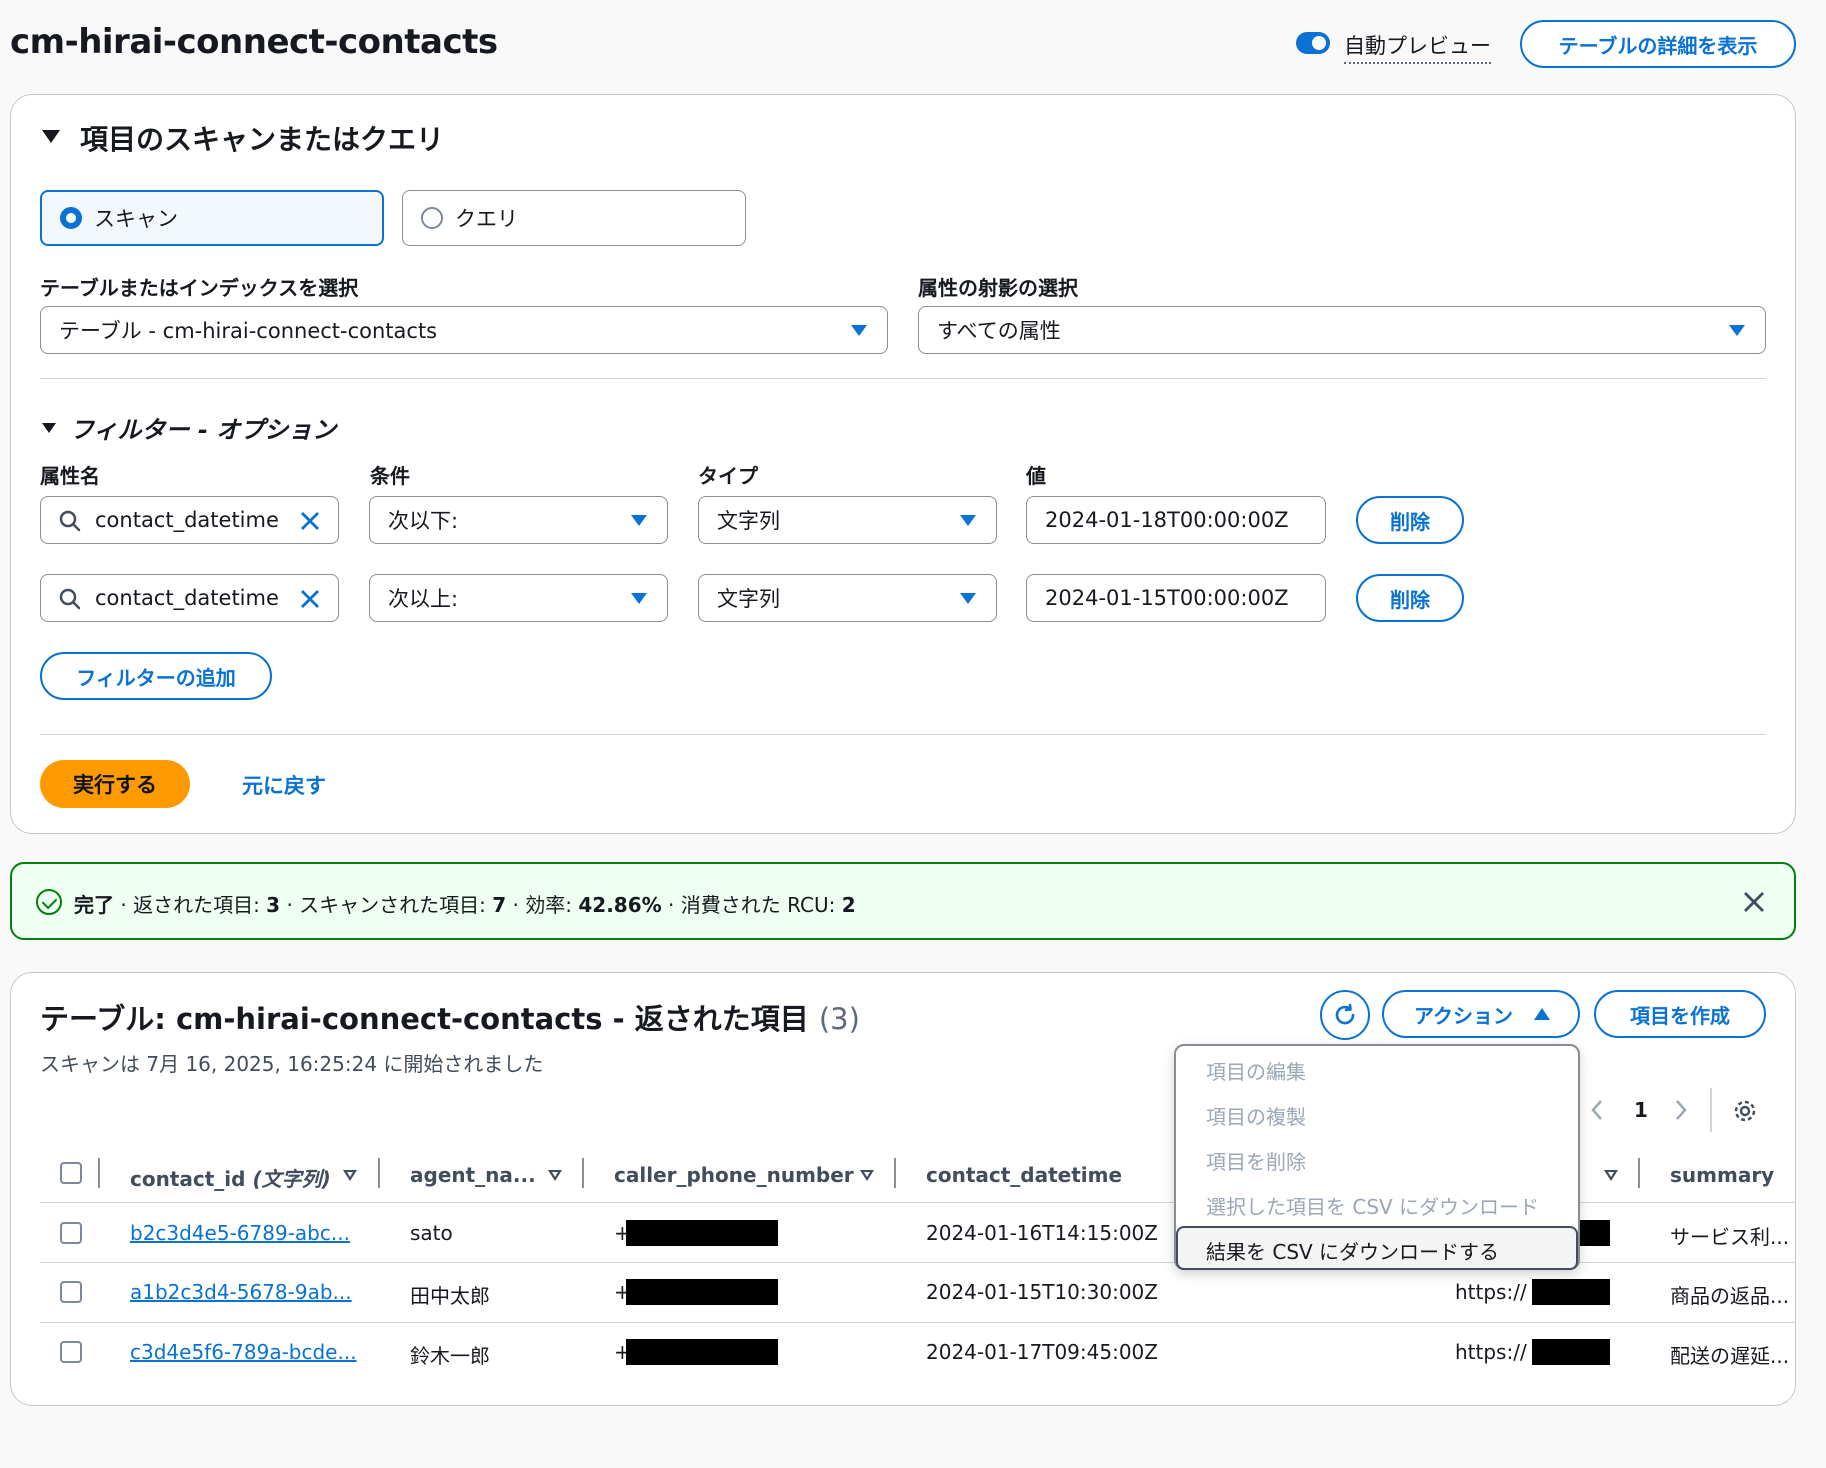 The width and height of the screenshot is (1826, 1468). I want to click on table-select-label: テーブルまたはインデックスを選択, so click(199, 288).